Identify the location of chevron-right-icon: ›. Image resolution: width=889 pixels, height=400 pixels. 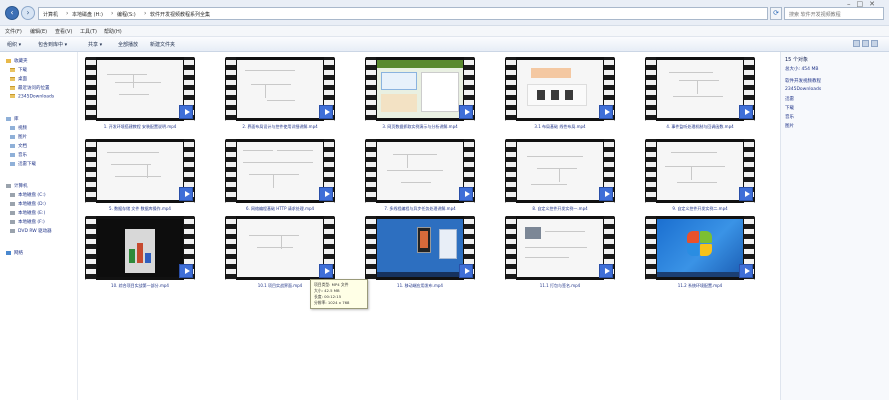
(112, 13).